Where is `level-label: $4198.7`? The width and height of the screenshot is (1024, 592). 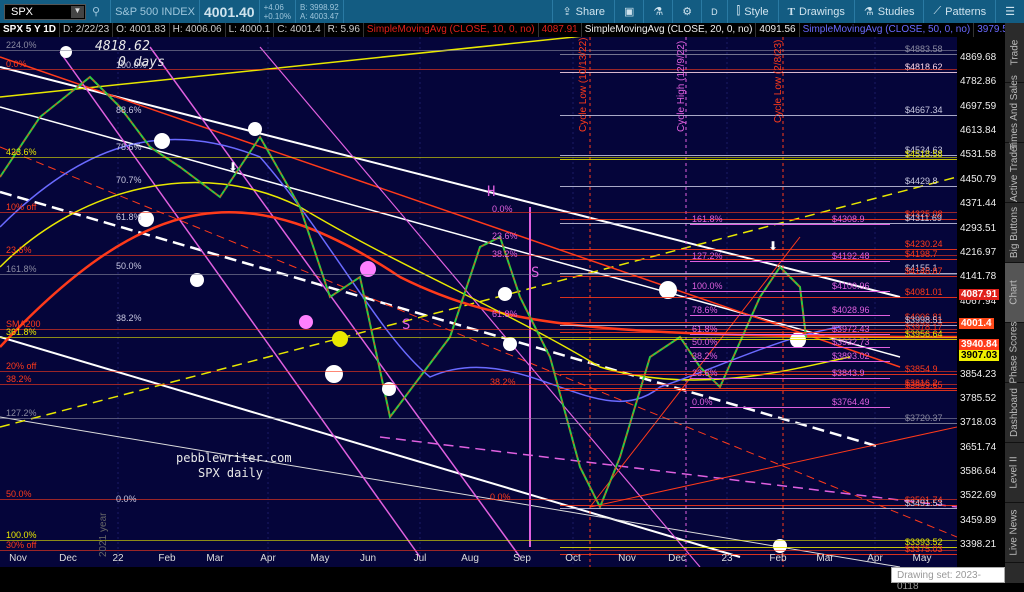
level-label: $4198.7 is located at coordinates (921, 253).